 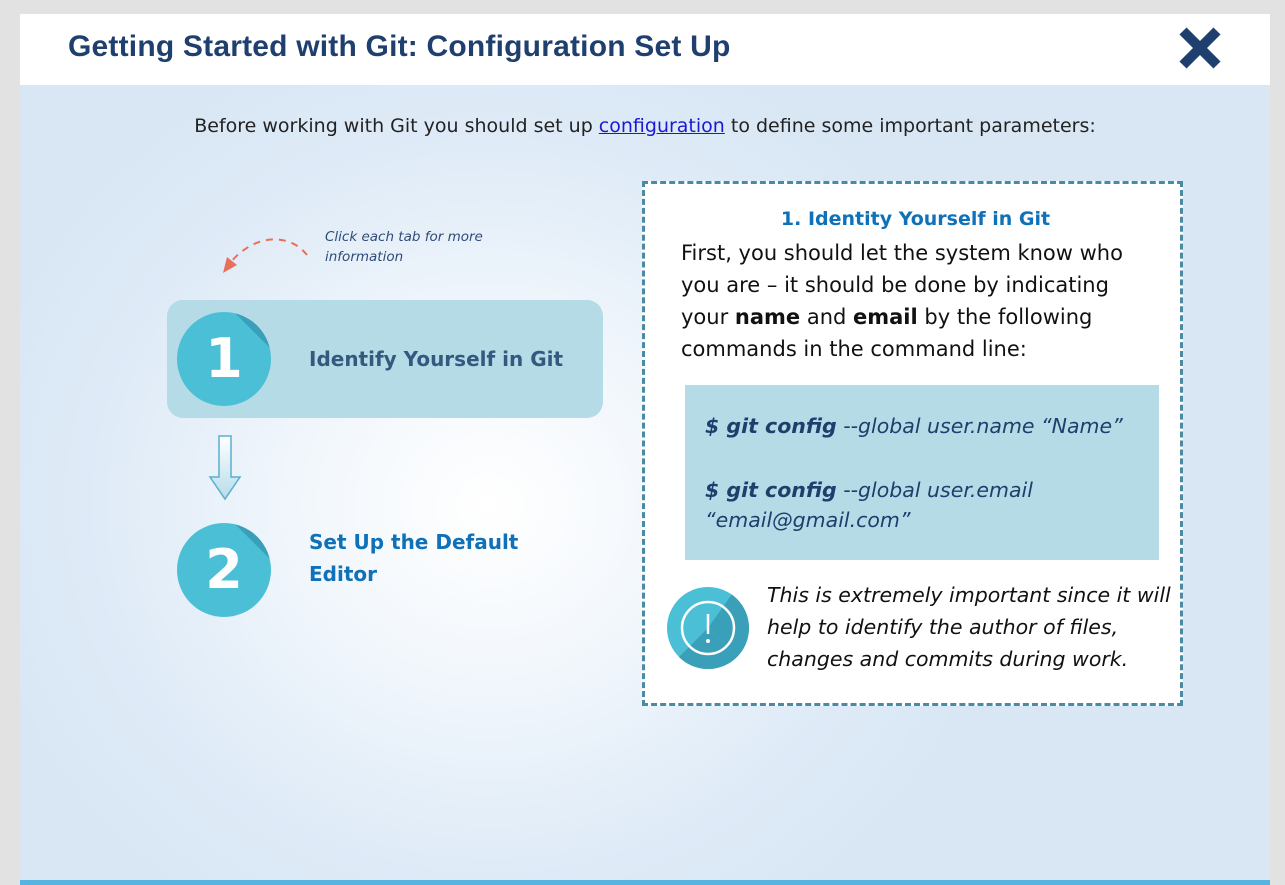 What do you see at coordinates (915, 219) in the screenshot?
I see `panel-title: 1. Identity Yourself in Git` at bounding box center [915, 219].